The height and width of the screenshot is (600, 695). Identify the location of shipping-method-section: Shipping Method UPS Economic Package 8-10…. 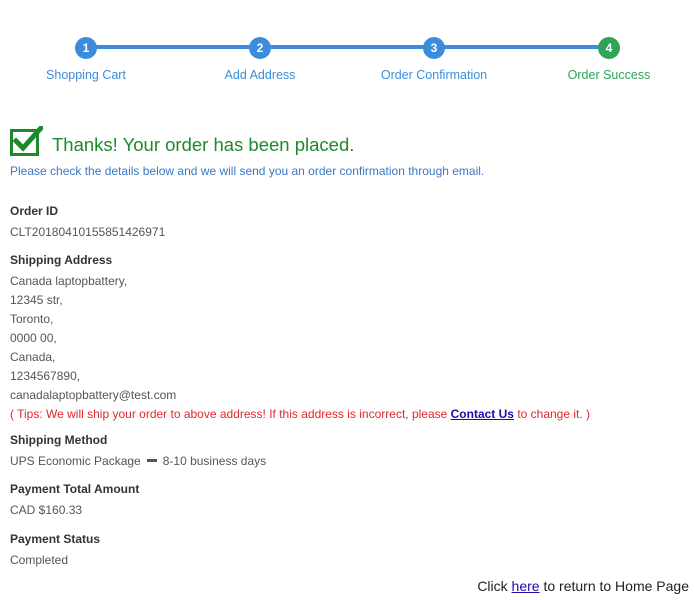
(138, 452).